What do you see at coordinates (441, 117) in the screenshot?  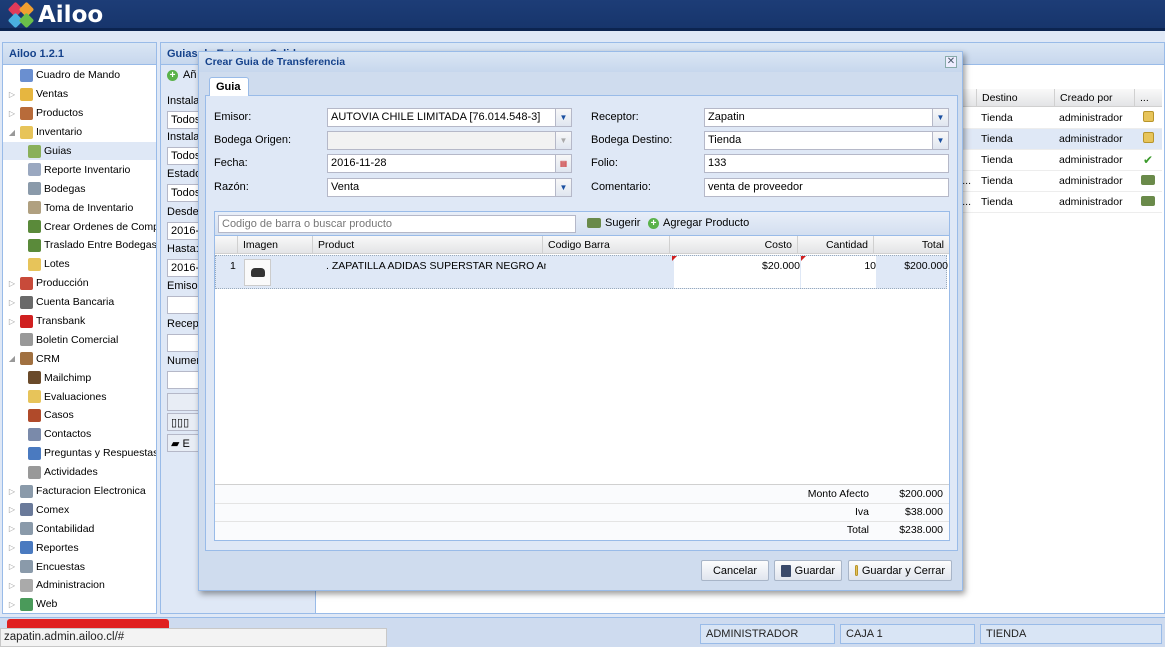 I see `emisor-field: AUTOVIA CHILE LIMITADA [76.014.548-3]` at bounding box center [441, 117].